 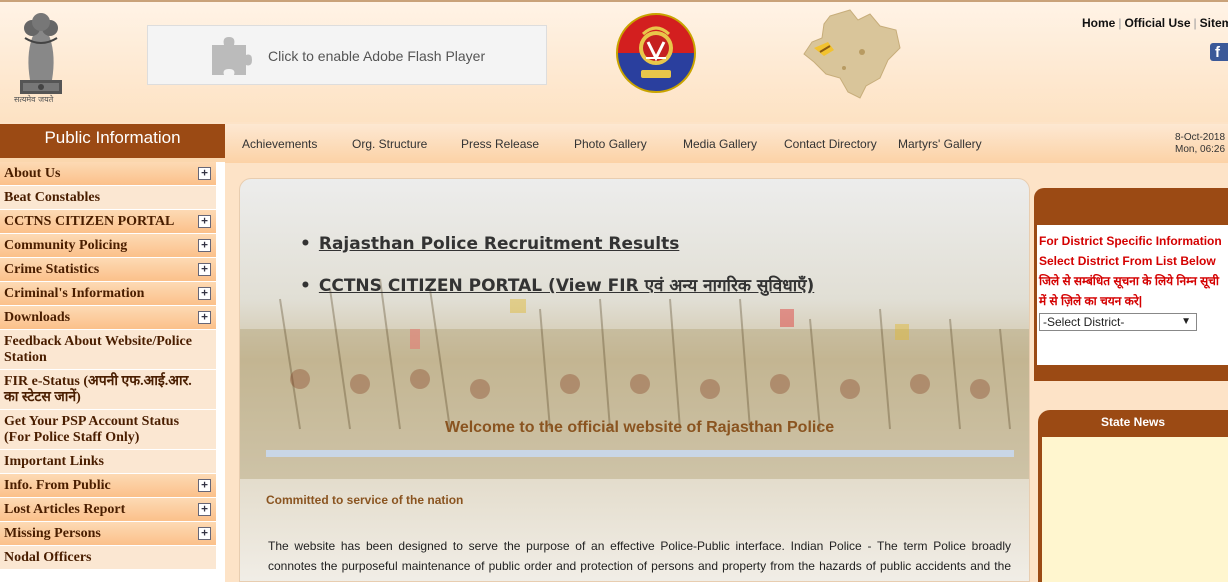 I want to click on nav-achievements: Achievements, so click(x=279, y=144).